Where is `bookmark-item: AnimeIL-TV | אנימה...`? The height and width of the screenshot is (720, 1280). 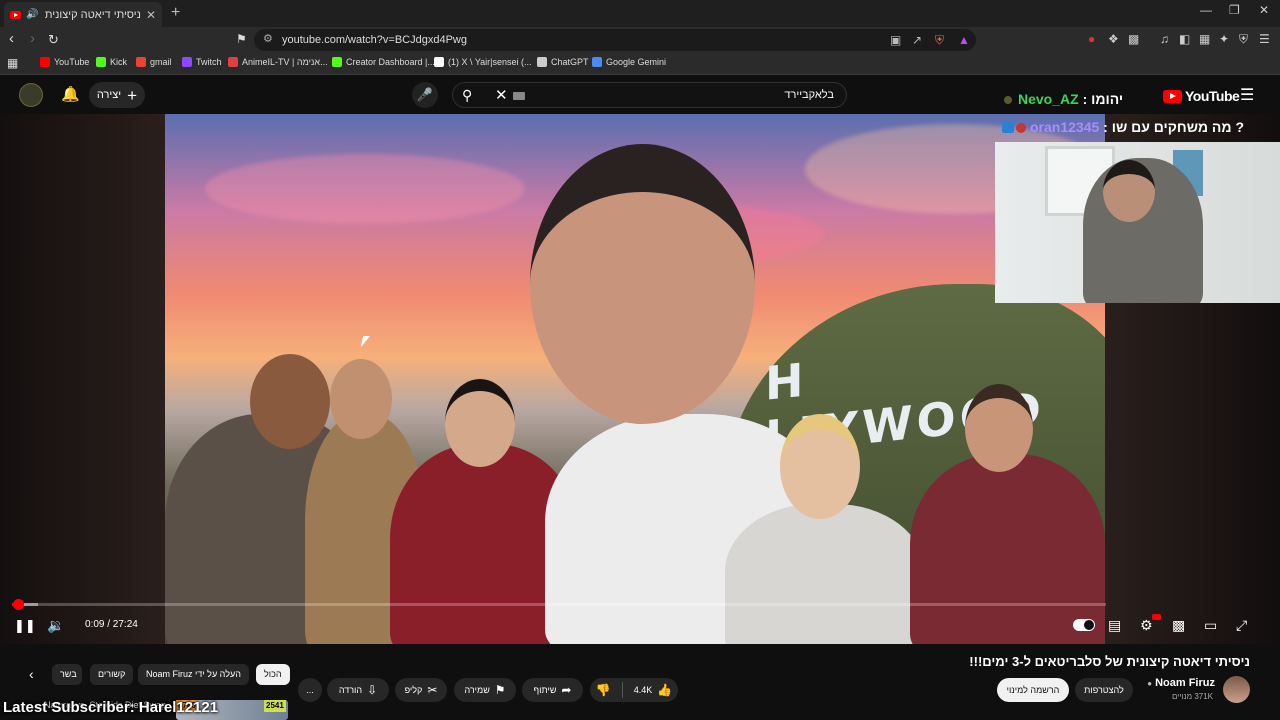 bookmark-item: AnimeIL-TV | אנימה... is located at coordinates (278, 62).